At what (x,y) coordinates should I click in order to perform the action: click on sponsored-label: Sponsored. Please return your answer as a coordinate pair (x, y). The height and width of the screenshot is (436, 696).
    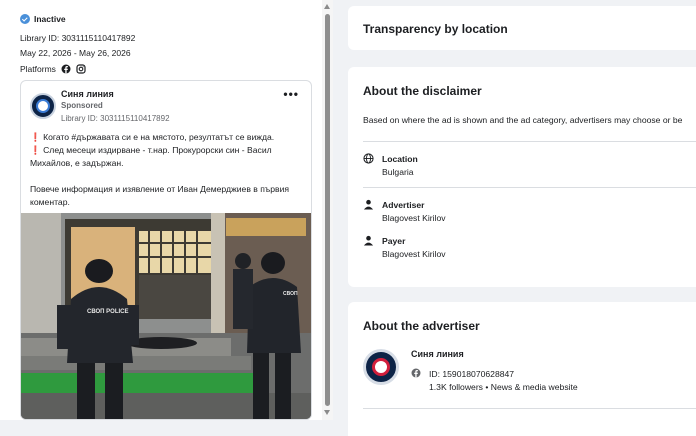
    Looking at the image, I should click on (82, 105).